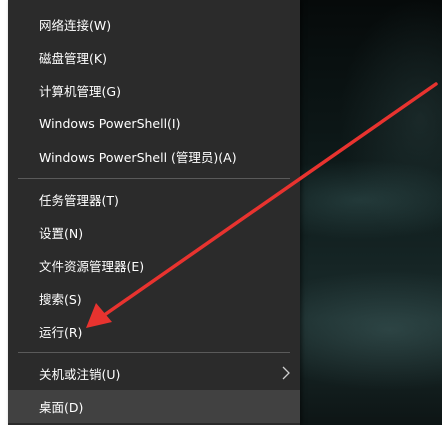  Describe the element at coordinates (154, 373) in the screenshot. I see `menu-item-shutdown-signout: 关机或注销(U)` at that location.